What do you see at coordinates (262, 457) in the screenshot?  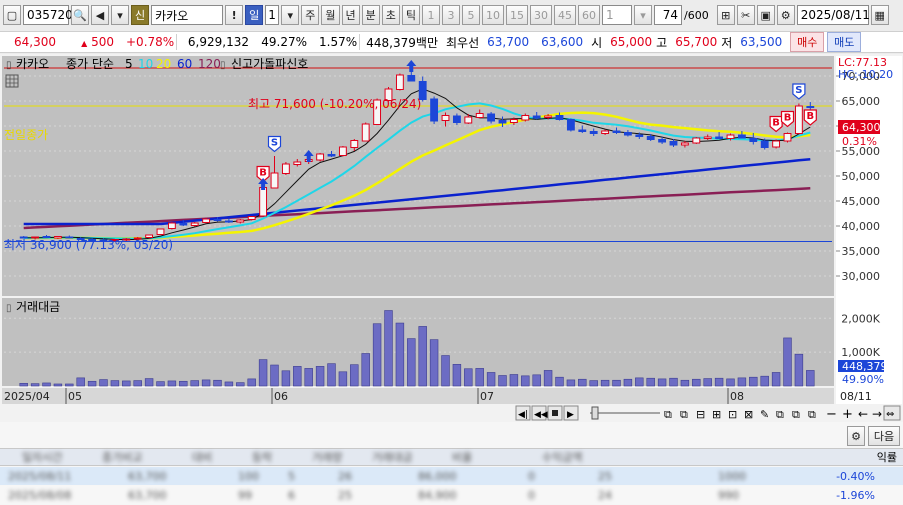 I see `header-col4: 등락` at bounding box center [262, 457].